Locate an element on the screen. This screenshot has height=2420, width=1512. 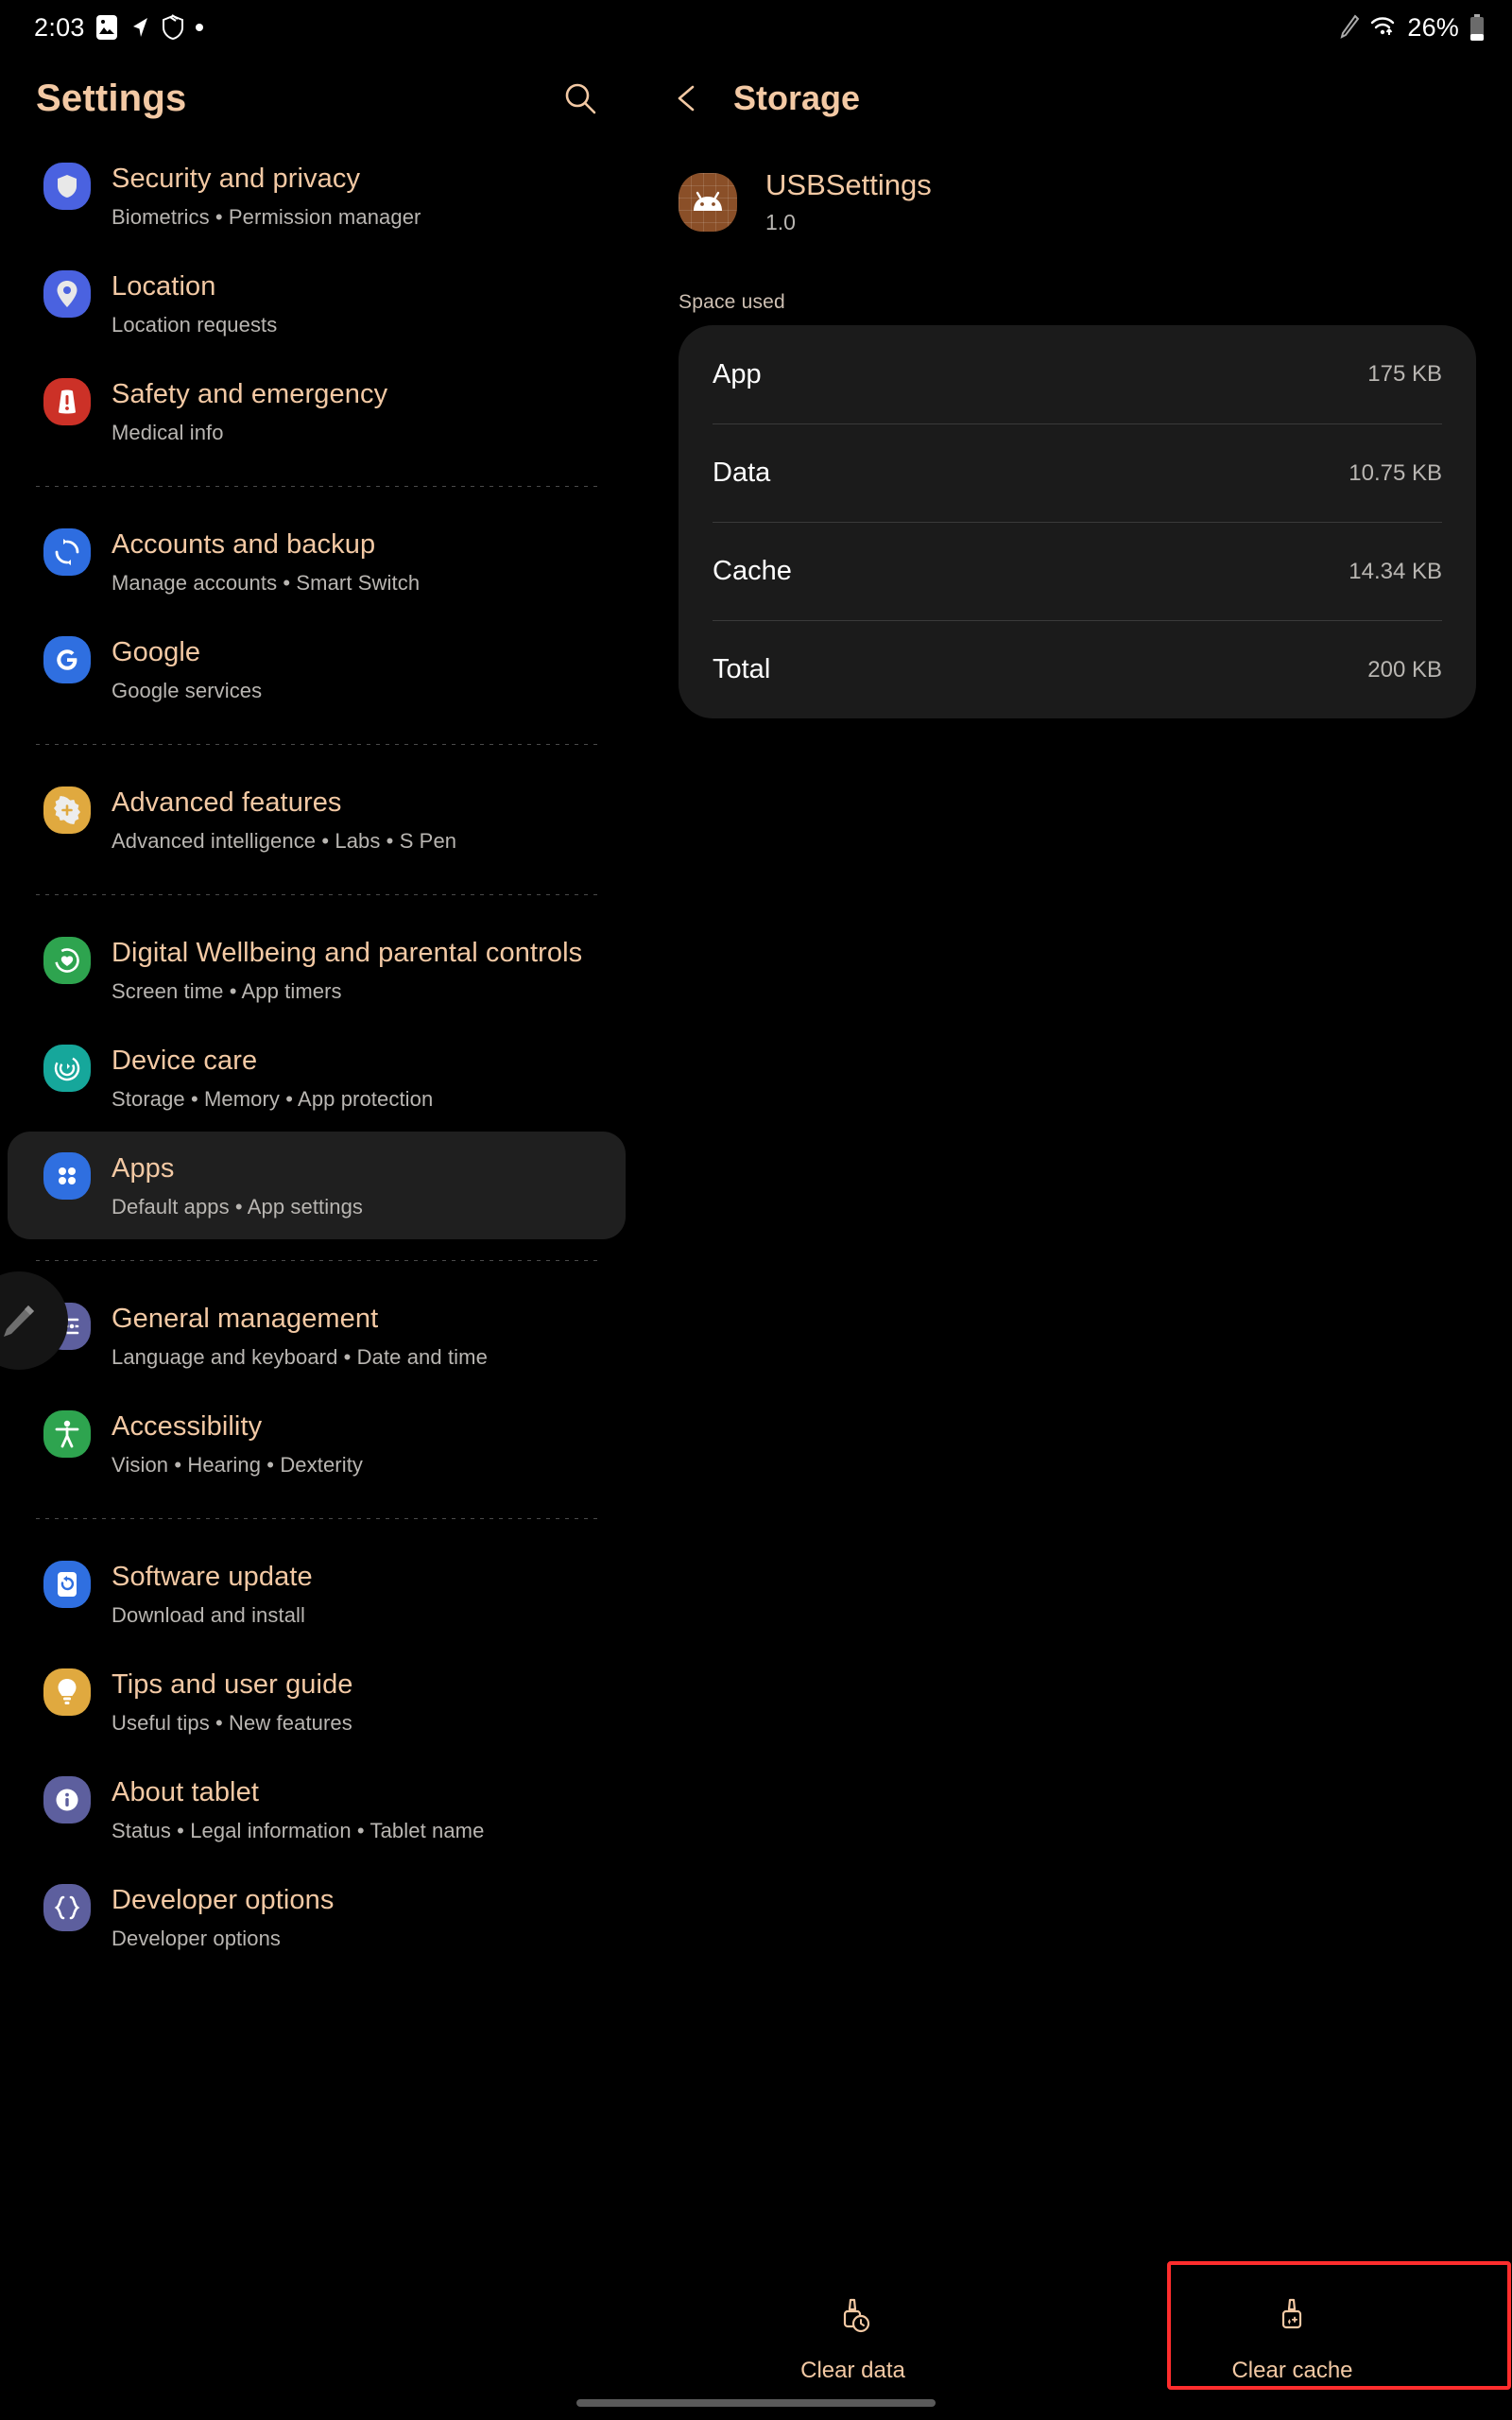
emergency-icon is located at coordinates (67, 401).